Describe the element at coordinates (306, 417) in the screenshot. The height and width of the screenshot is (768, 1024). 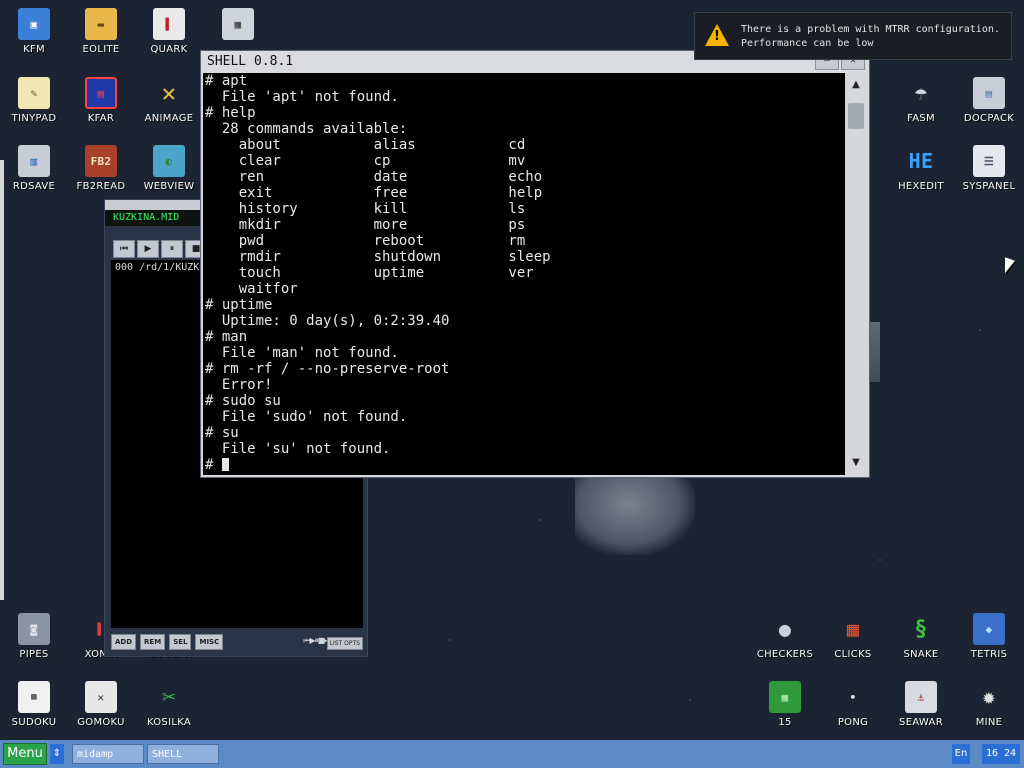
I see `terminal-line: File 'sudo' not found.` at that location.